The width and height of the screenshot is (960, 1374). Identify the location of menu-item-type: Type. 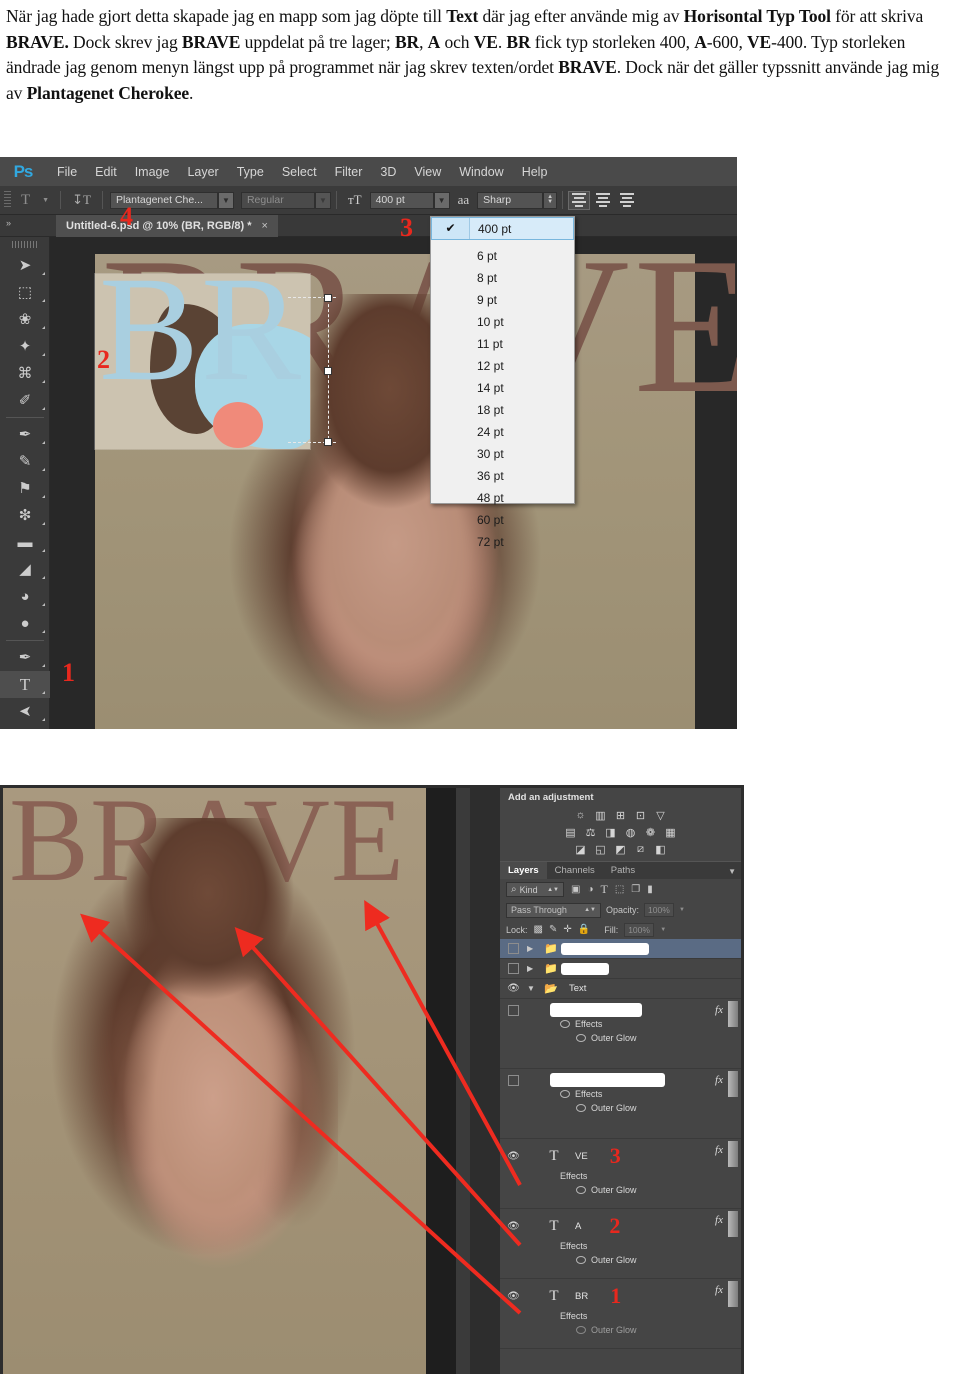
(250, 172).